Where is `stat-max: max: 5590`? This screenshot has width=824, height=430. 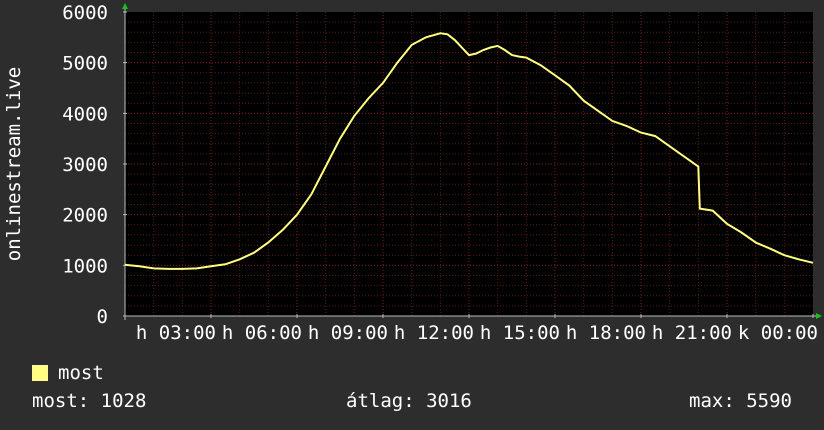
stat-max: max: 5590 is located at coordinates (740, 401).